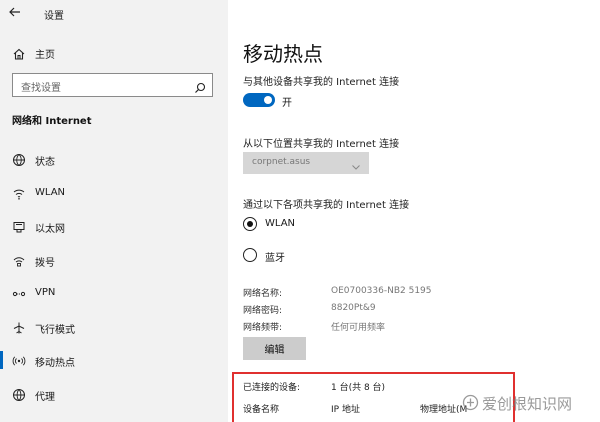 This screenshot has width=600, height=422. I want to click on network-password-key: 网络密码:, so click(263, 311).